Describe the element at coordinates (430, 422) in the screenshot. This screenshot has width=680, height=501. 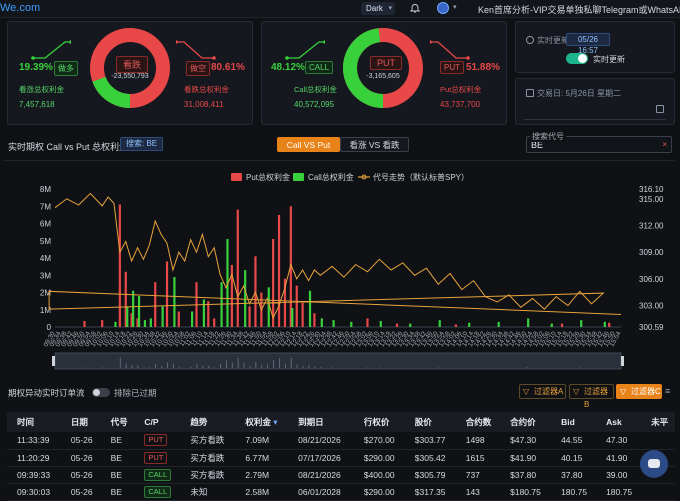
I see `column-header: 股价` at that location.